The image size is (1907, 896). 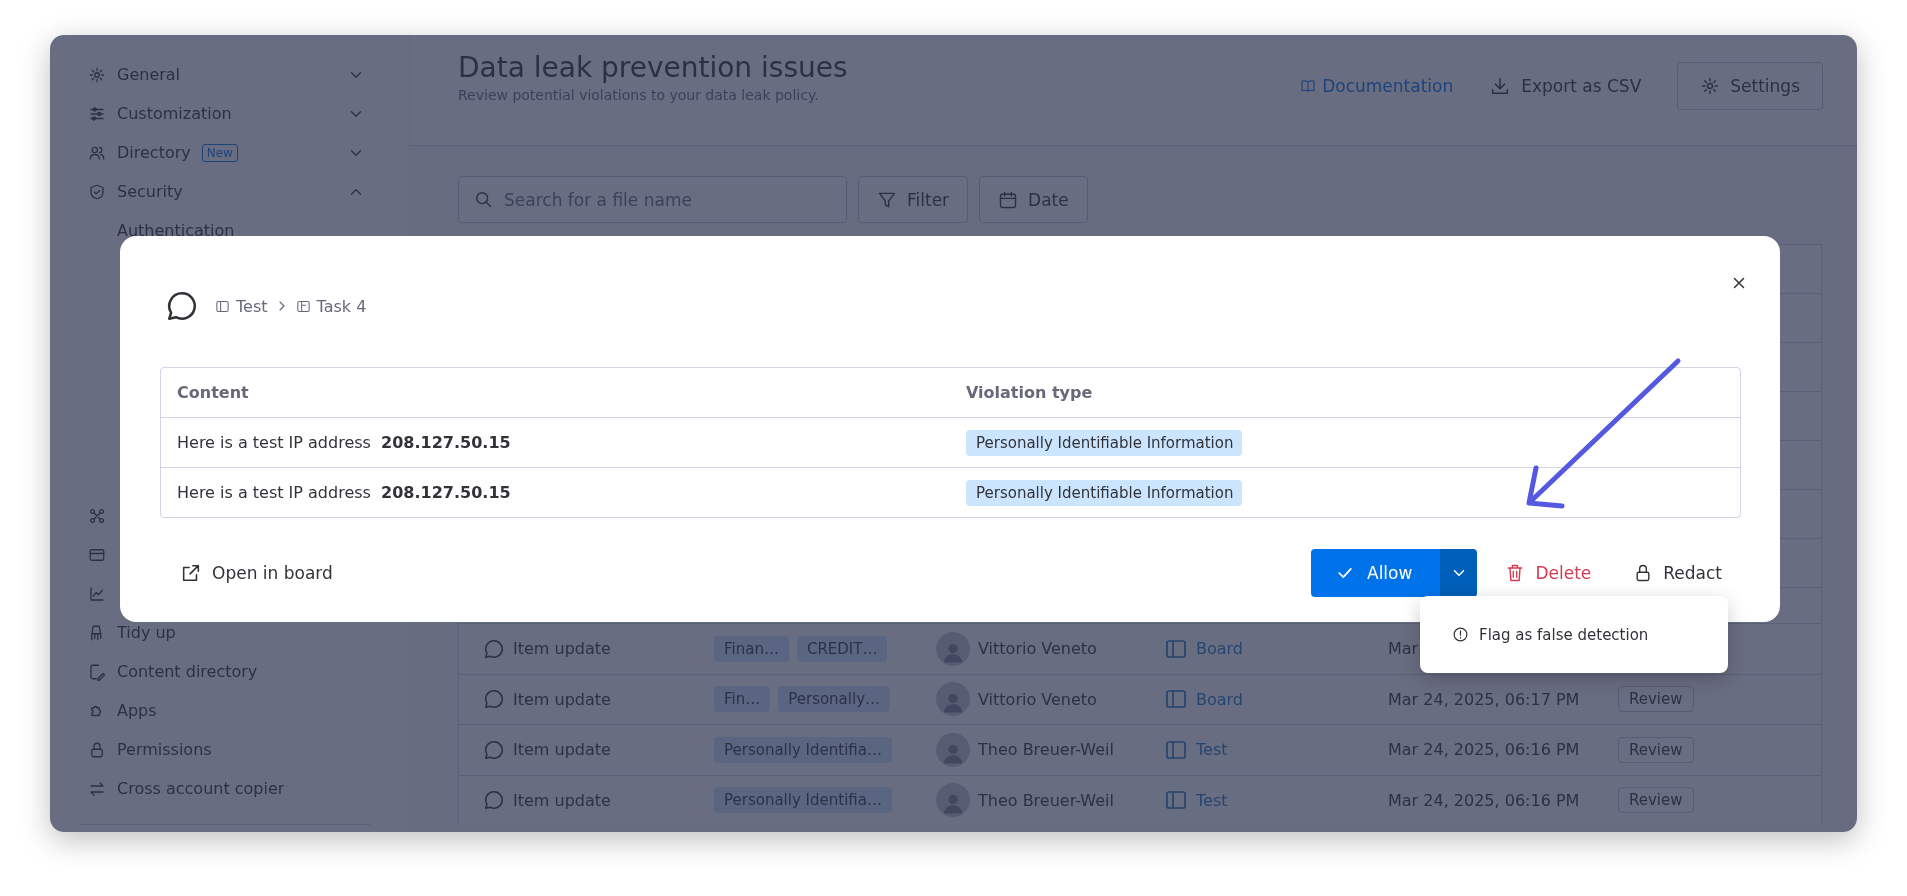 I want to click on sidebar-item-label: Directory, so click(x=154, y=152).